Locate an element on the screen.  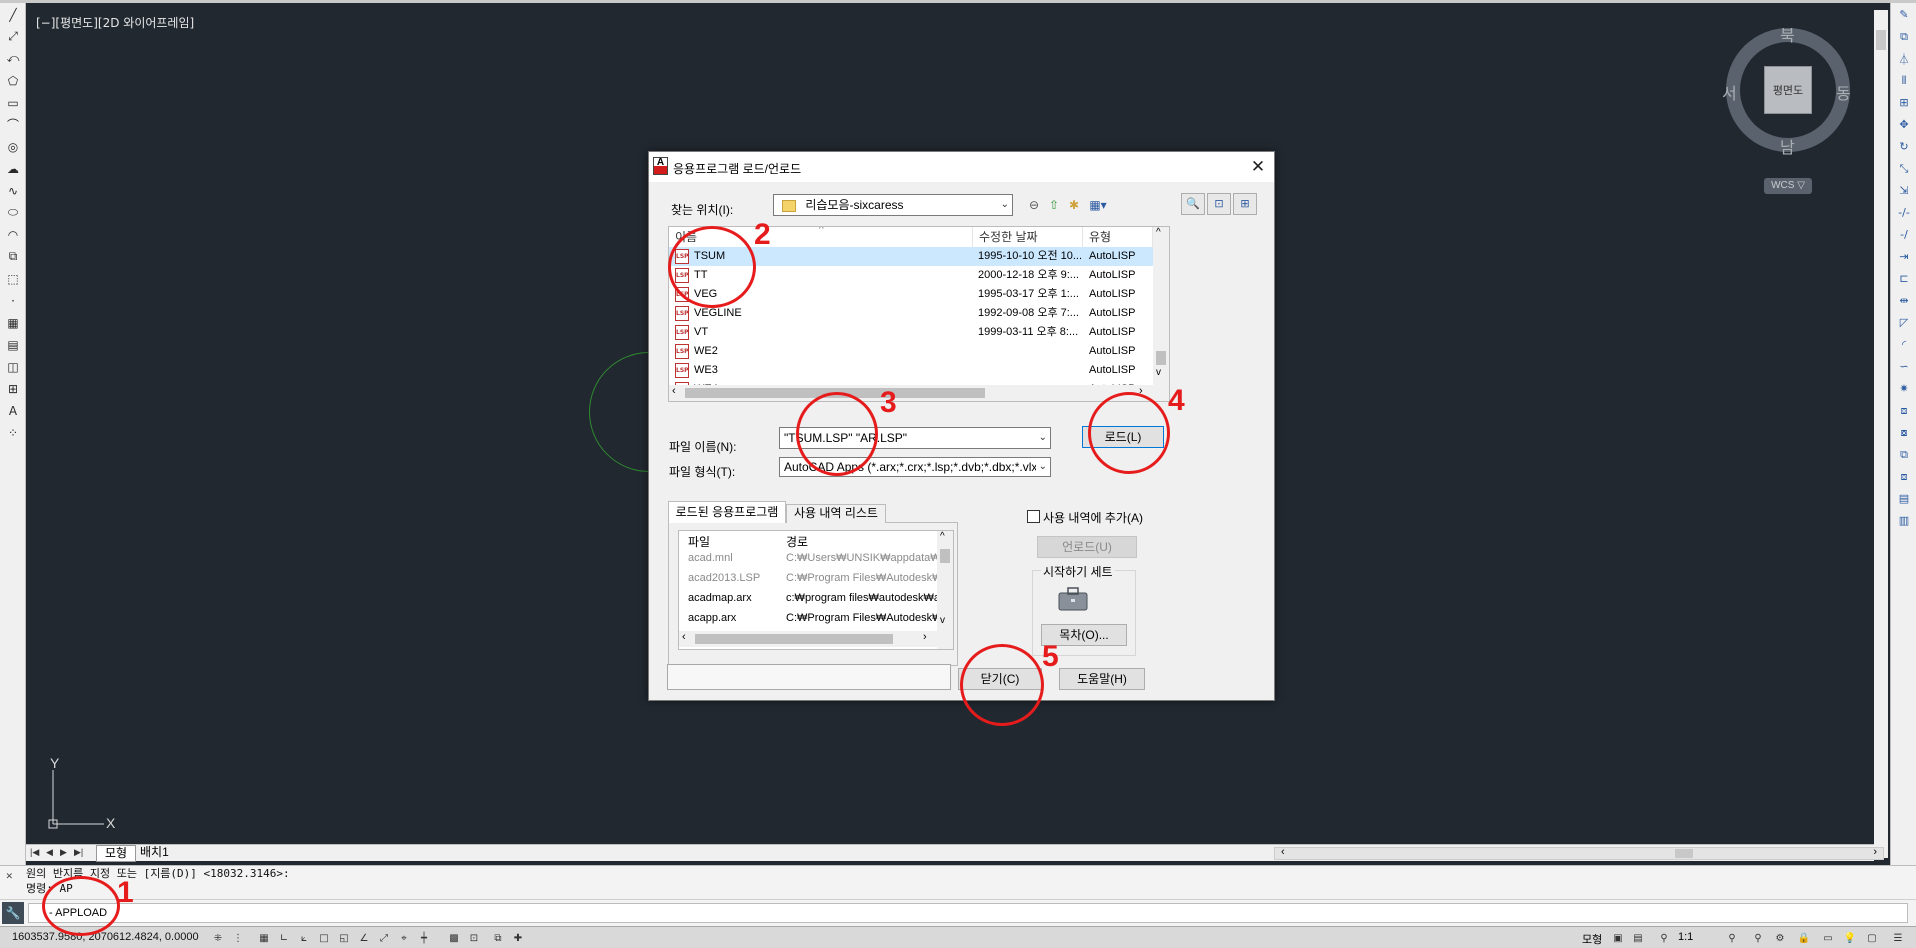
construction-line-icon: ⤢ is located at coordinates (13, 36).